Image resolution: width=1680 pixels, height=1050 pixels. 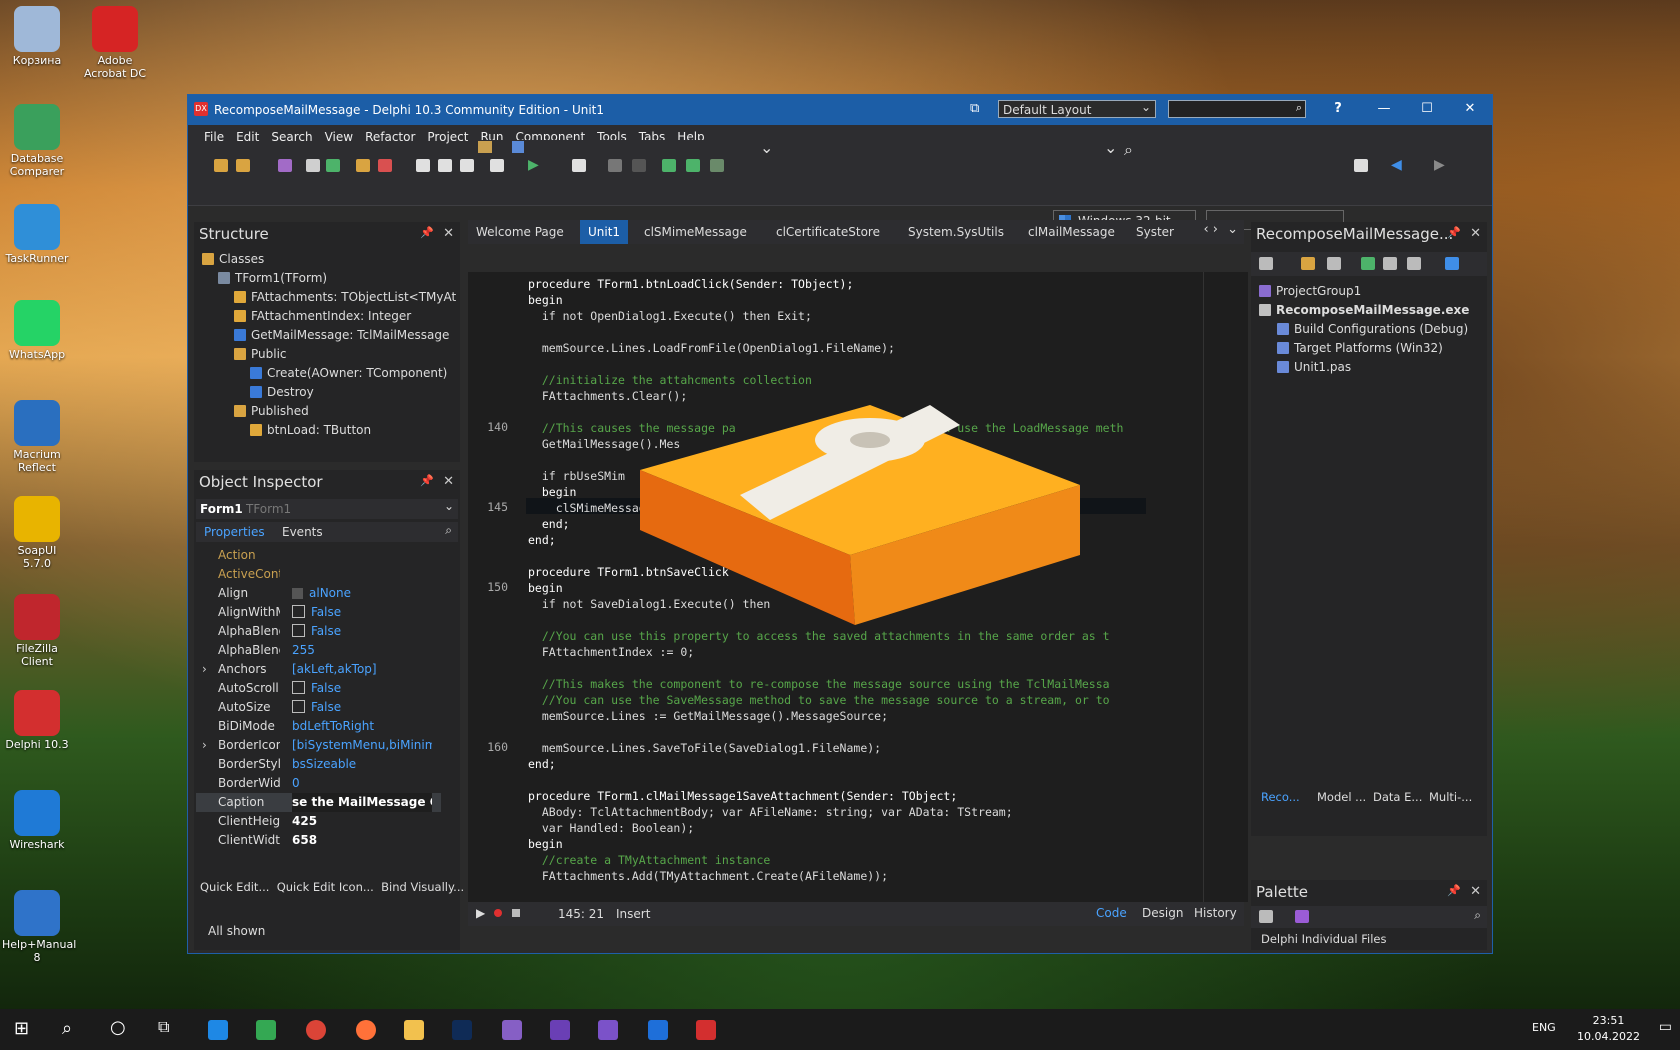 I want to click on code-line: if not OpenDialog1.Execute() then Exit;, so click(x=670, y=316).